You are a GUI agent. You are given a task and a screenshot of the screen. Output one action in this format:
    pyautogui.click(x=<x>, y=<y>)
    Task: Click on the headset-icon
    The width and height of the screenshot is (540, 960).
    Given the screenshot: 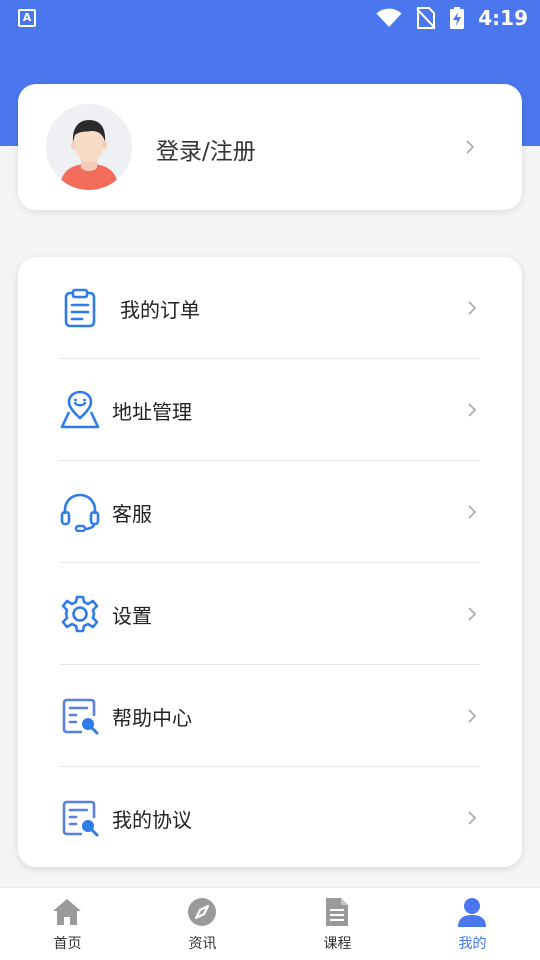 What is the action you would take?
    pyautogui.click(x=80, y=512)
    